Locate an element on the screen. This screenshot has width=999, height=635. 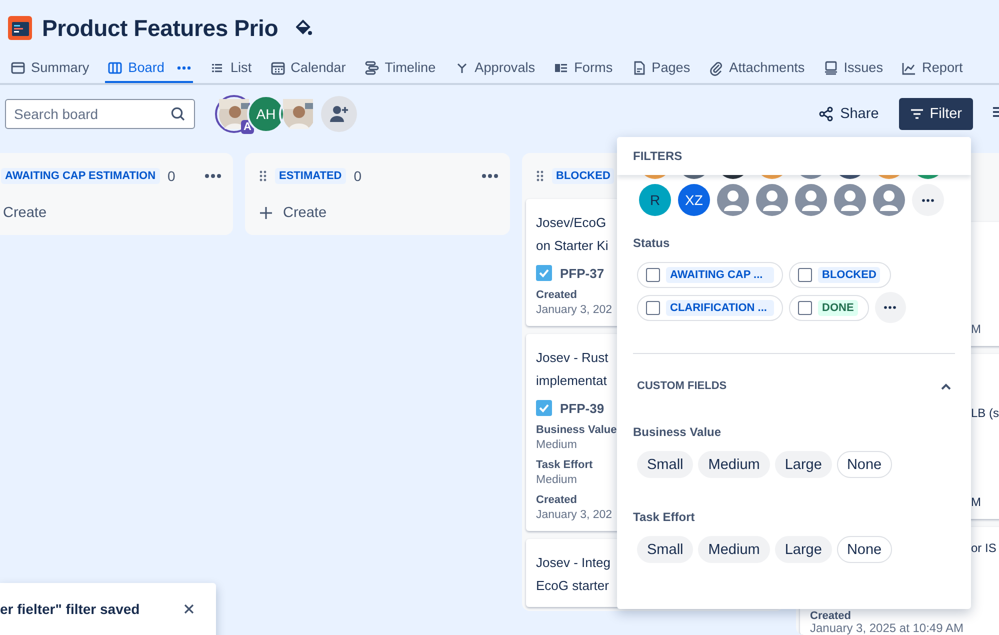
change-icon-button is located at coordinates (304, 28).